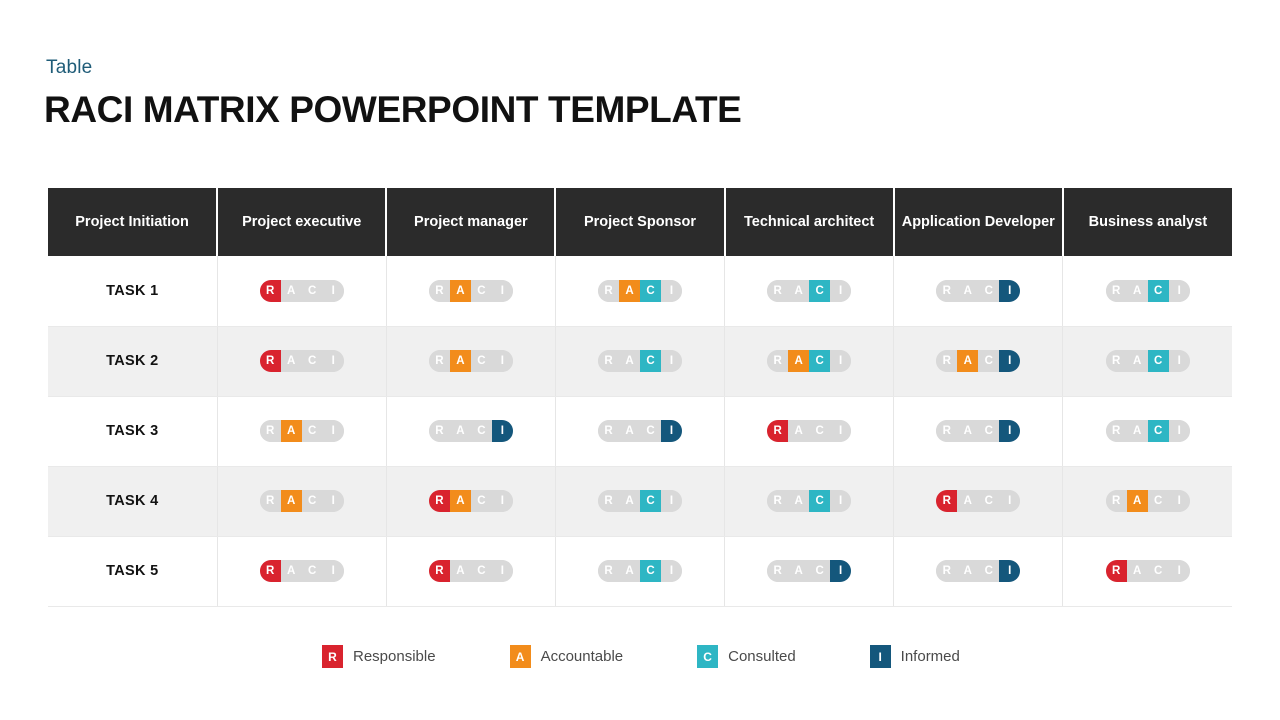 Image resolution: width=1280 pixels, height=720 pixels. Describe the element at coordinates (977, 222) in the screenshot. I see `column-header-5: Application Developer` at that location.